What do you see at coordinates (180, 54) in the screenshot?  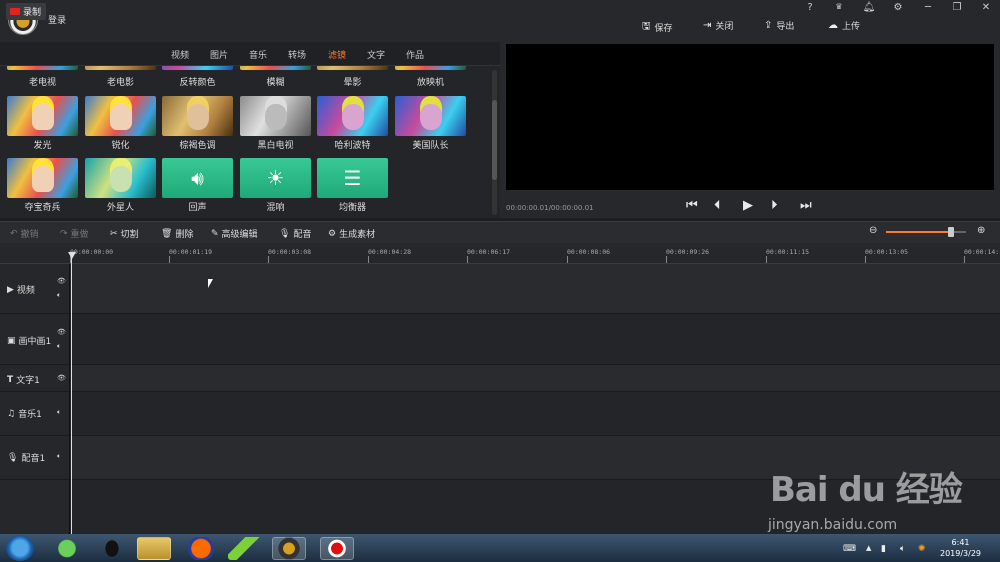 I see `tab-video: 视频` at bounding box center [180, 54].